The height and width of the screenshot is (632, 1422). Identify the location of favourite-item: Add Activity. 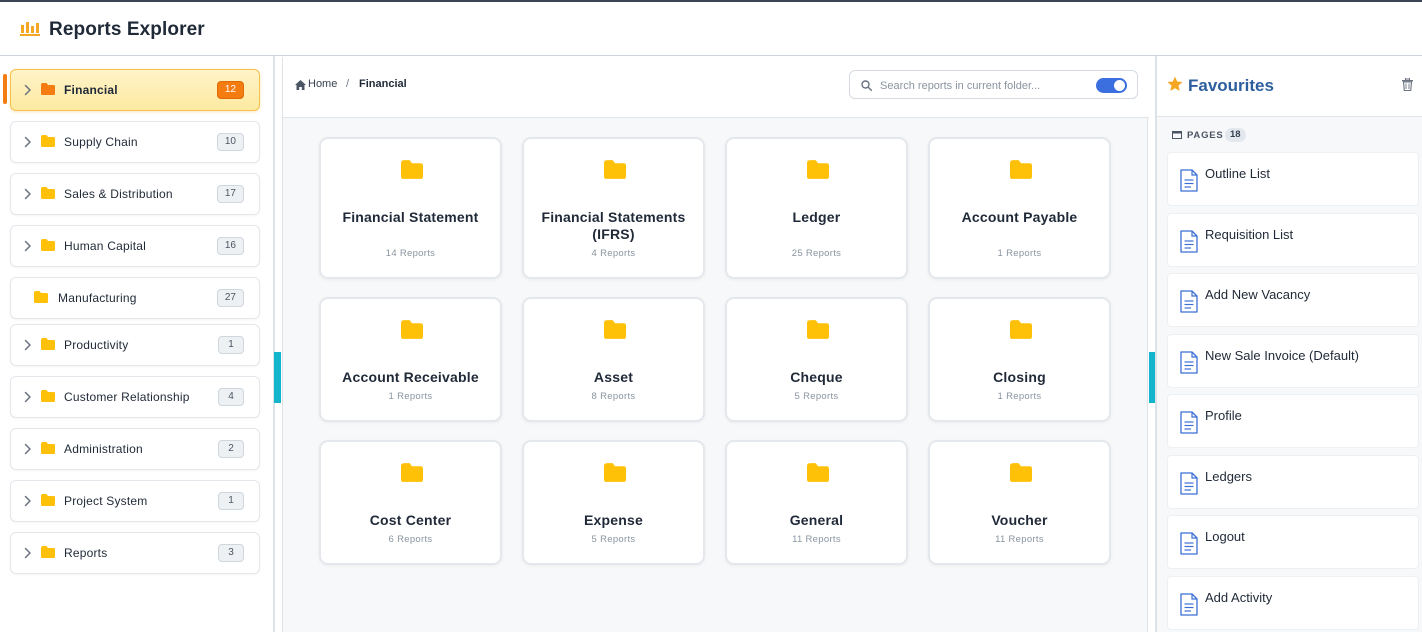
(1293, 603).